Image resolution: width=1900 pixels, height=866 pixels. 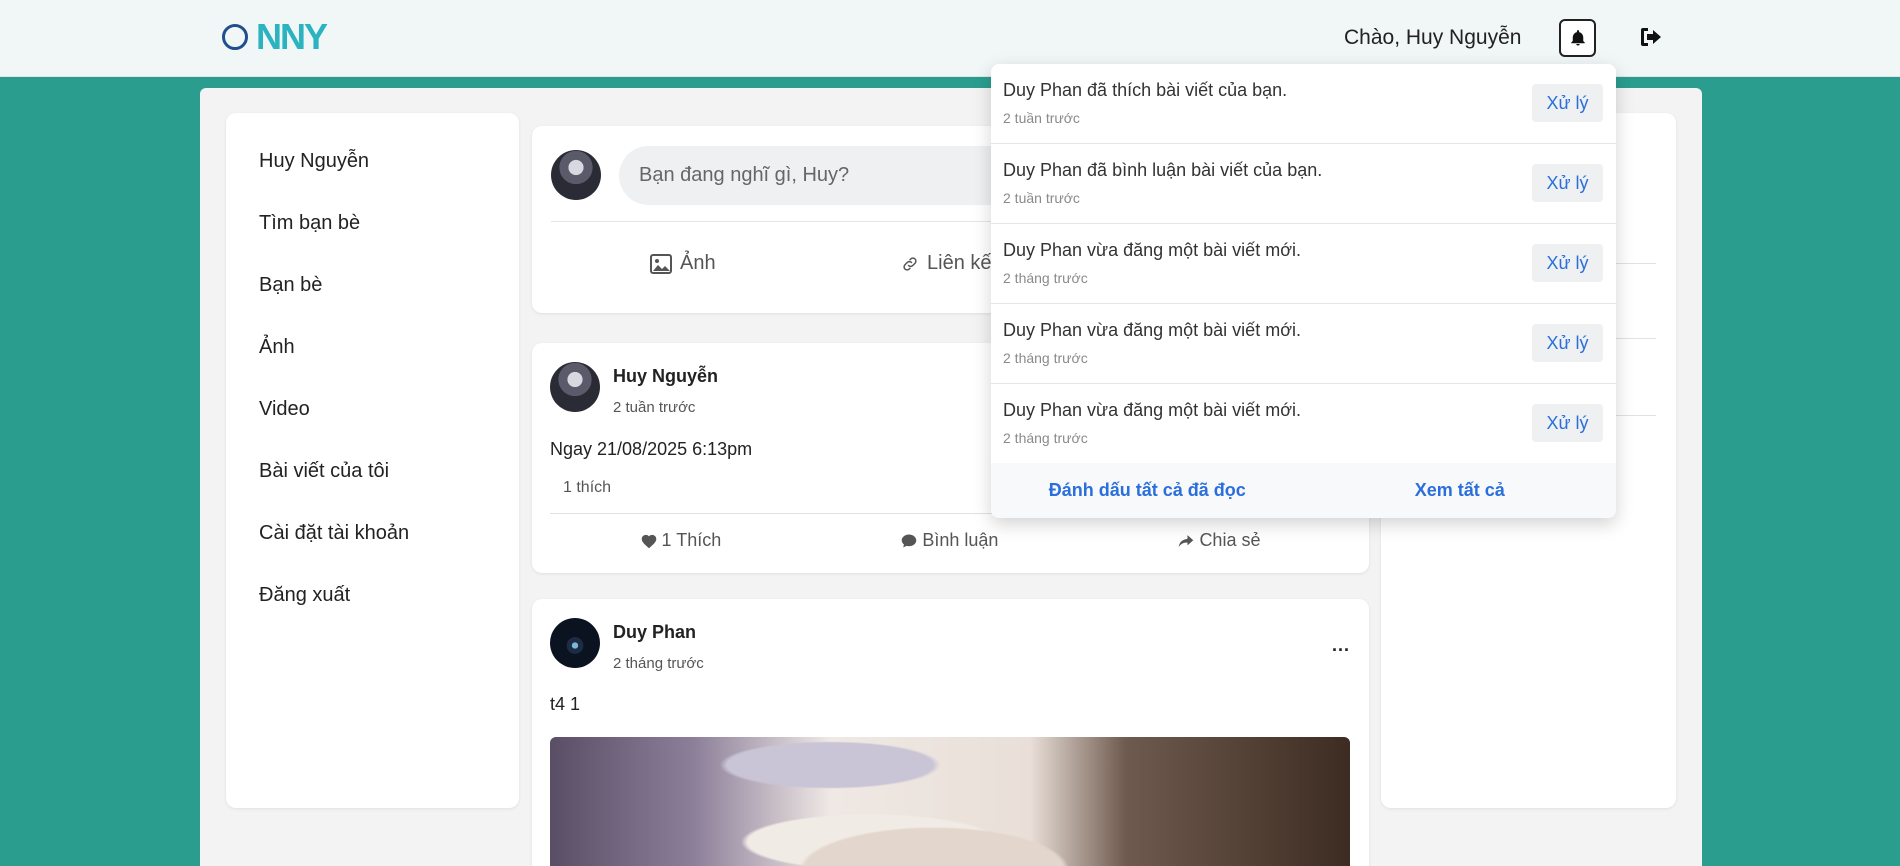 What do you see at coordinates (372, 242) in the screenshot?
I see `sidebar-item-find-friends: Tìm bạn bè` at bounding box center [372, 242].